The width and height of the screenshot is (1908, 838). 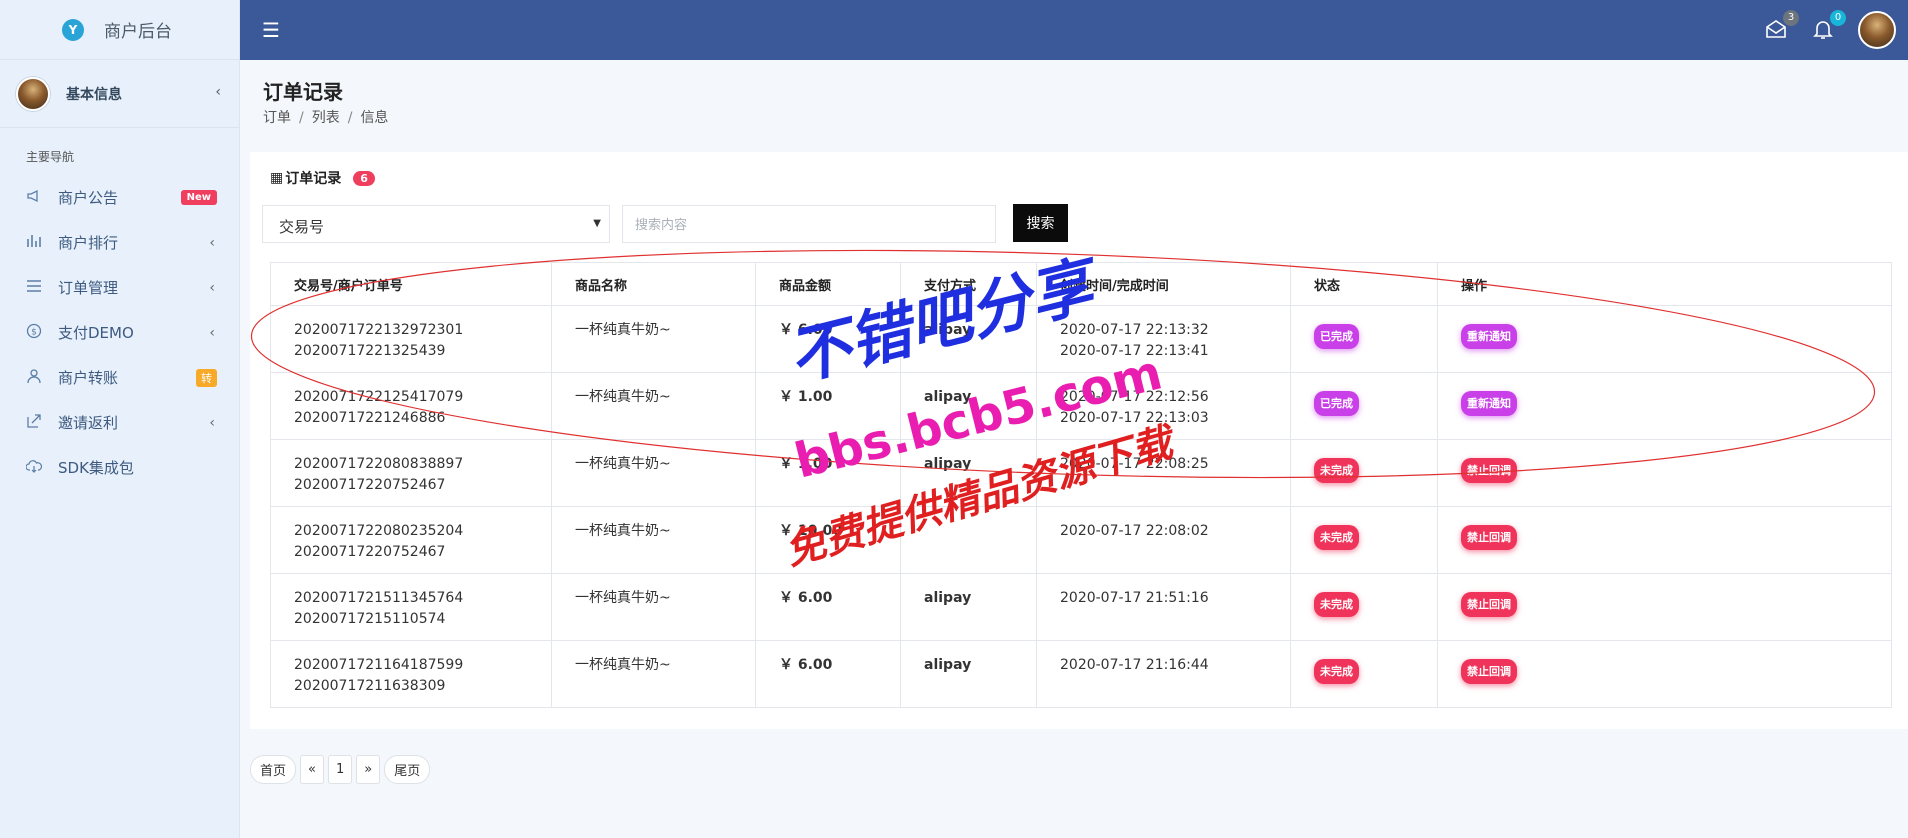 What do you see at coordinates (277, 118) in the screenshot?
I see `breadcrumb-item: 订单` at bounding box center [277, 118].